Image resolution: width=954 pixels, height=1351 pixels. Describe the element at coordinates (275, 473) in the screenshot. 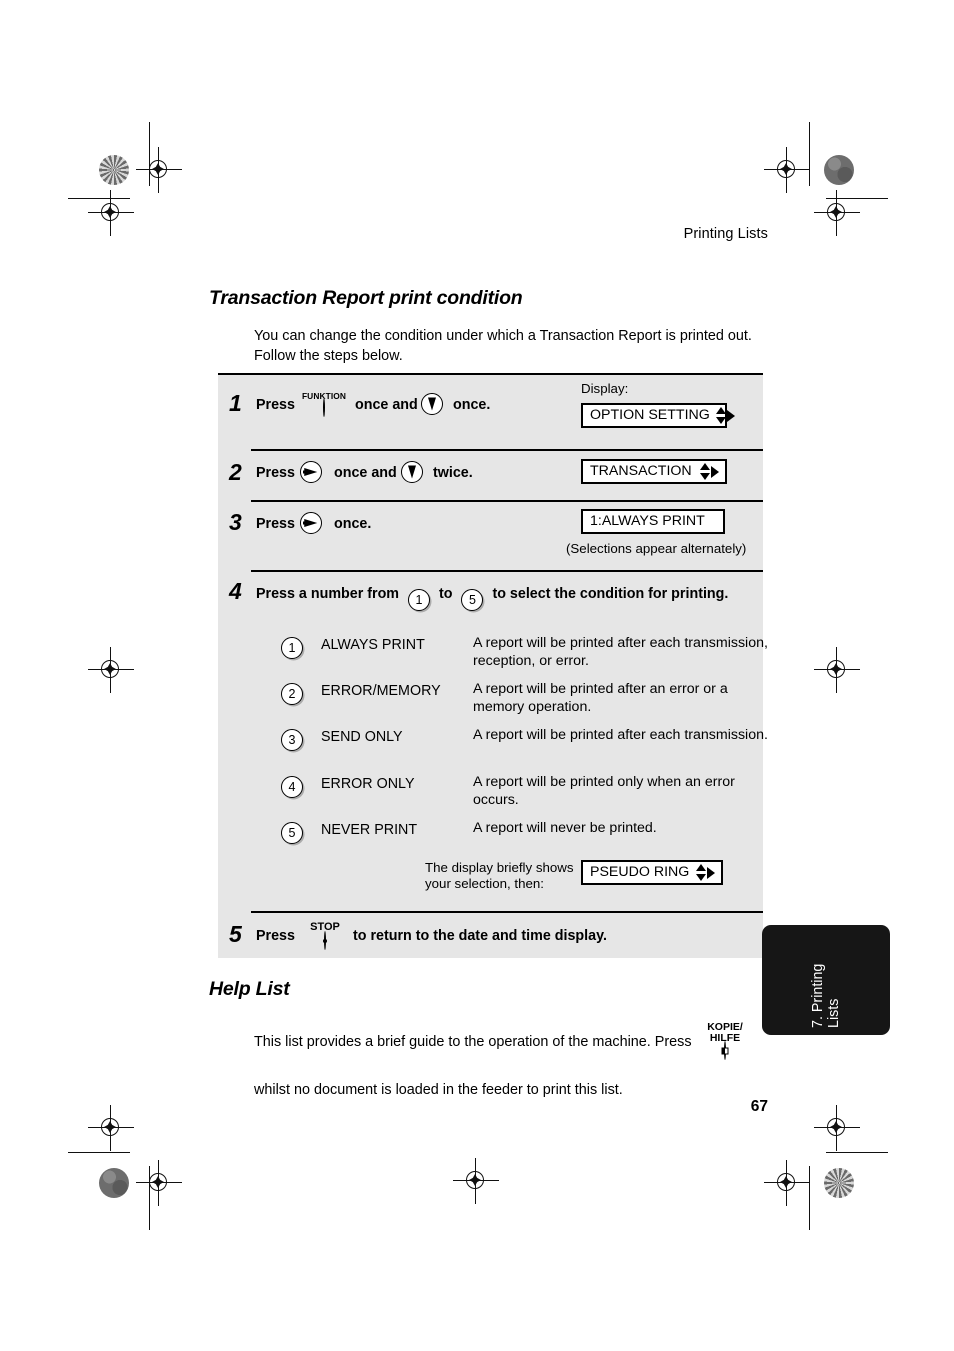

I see `step-2-press-label: Press` at that location.